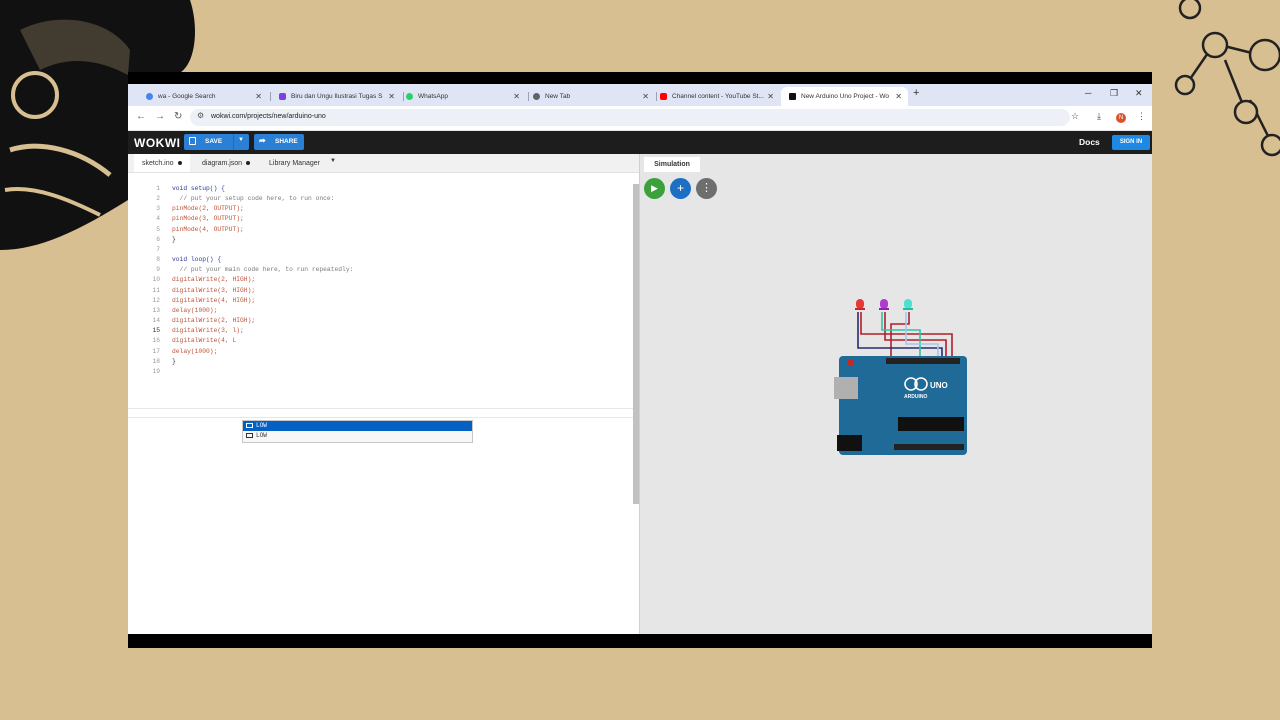  What do you see at coordinates (1141, 116) in the screenshot?
I see `browser-menu-icon: ⋮` at bounding box center [1141, 116].